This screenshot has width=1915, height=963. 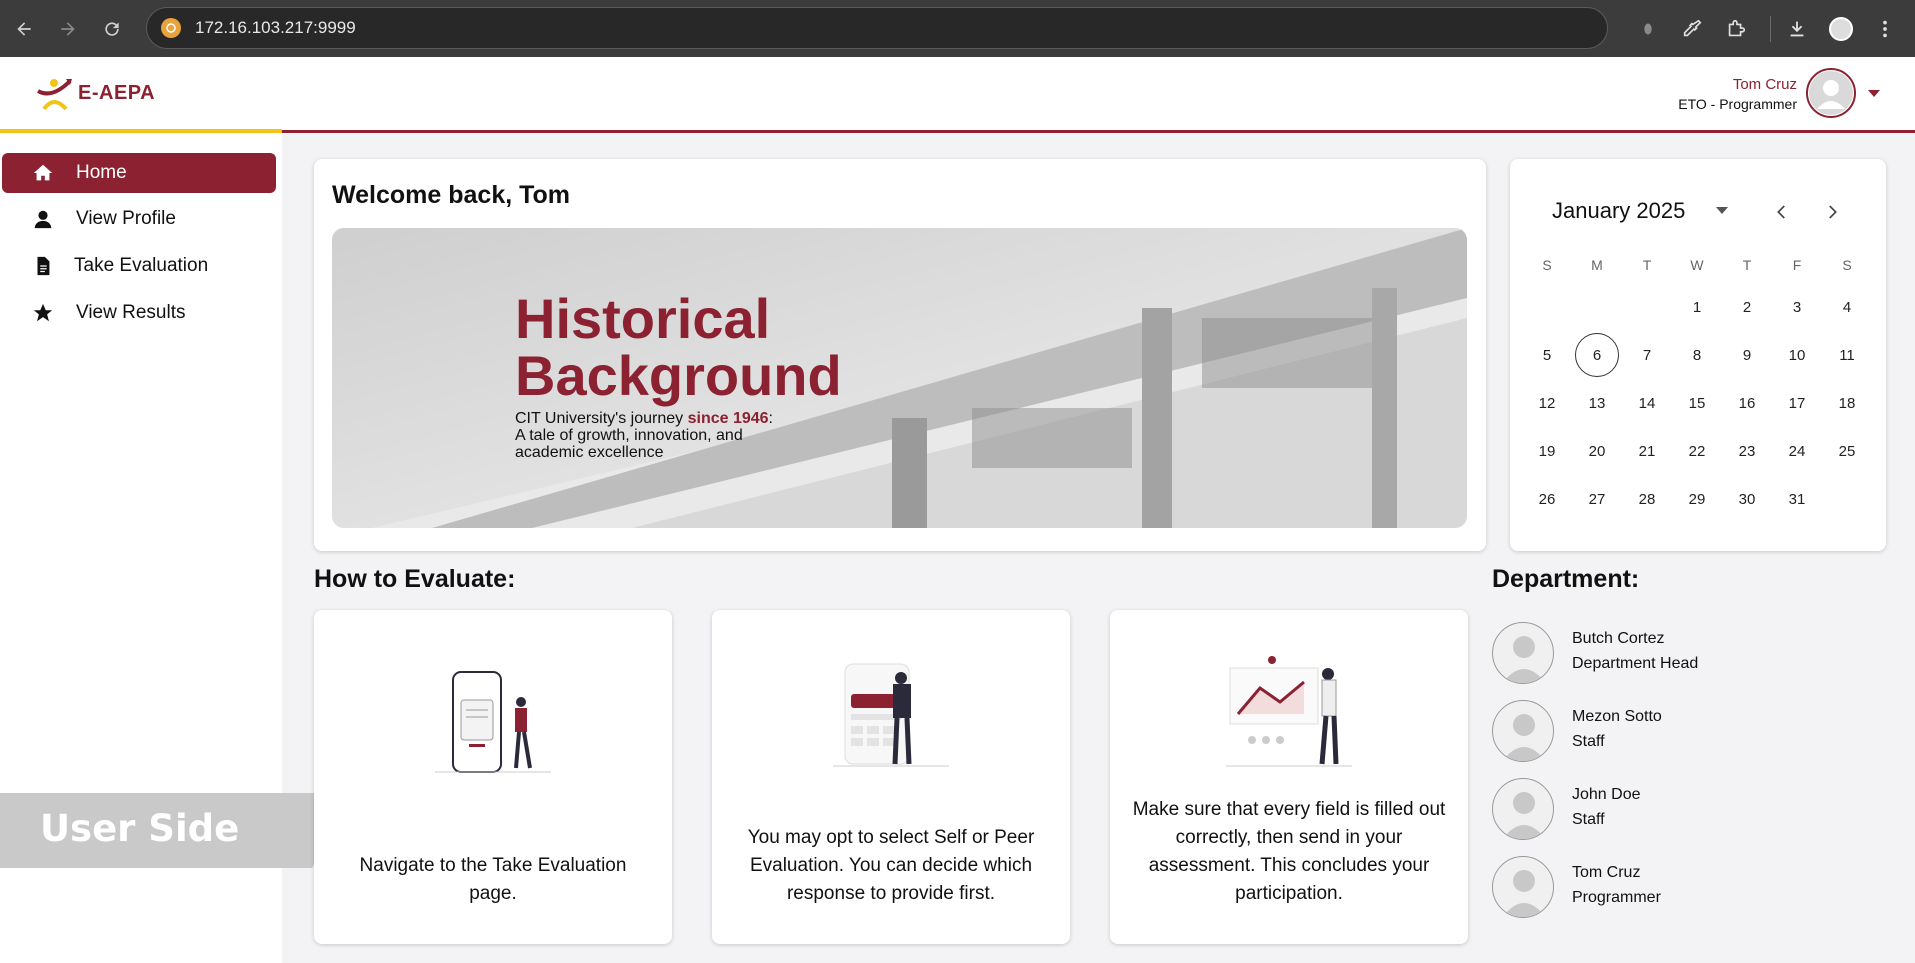 What do you see at coordinates (139, 219) in the screenshot?
I see `sidebar-item-view-profile: View Profile` at bounding box center [139, 219].